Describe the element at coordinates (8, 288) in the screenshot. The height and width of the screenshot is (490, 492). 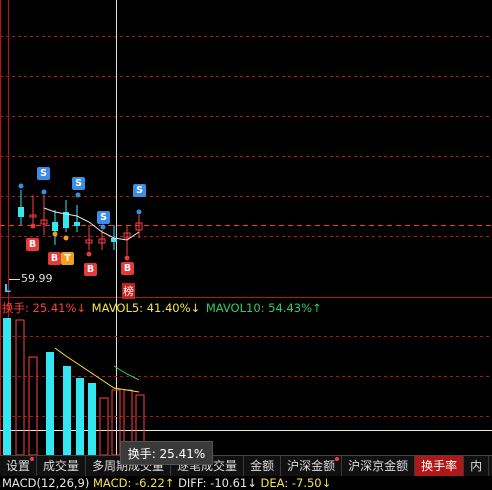
I see `cursor-marker-label: L` at that location.